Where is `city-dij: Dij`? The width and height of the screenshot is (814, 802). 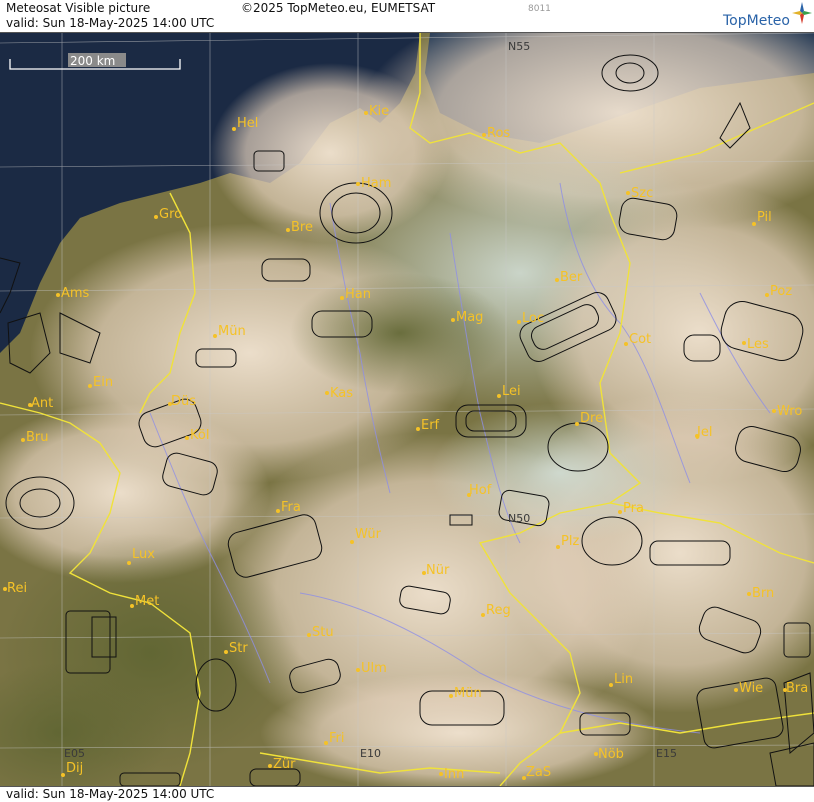 city-dij: Dij is located at coordinates (74, 768).